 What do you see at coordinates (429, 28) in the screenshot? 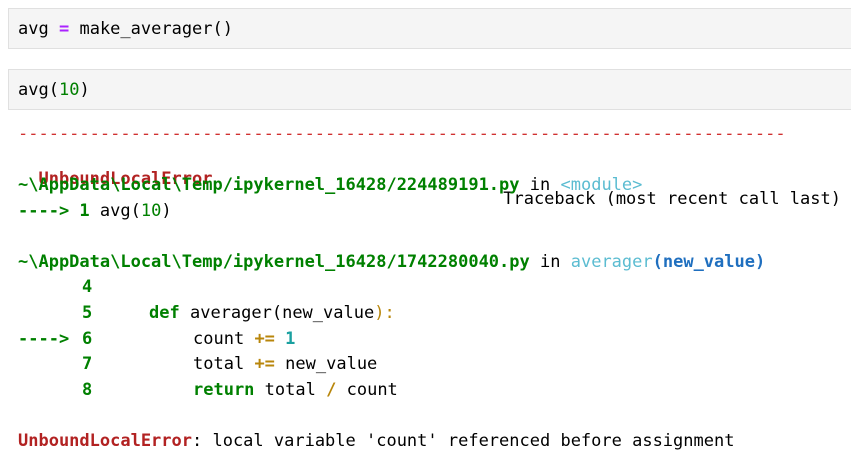
I see `code-cell-1: avg = make_averager()` at bounding box center [429, 28].